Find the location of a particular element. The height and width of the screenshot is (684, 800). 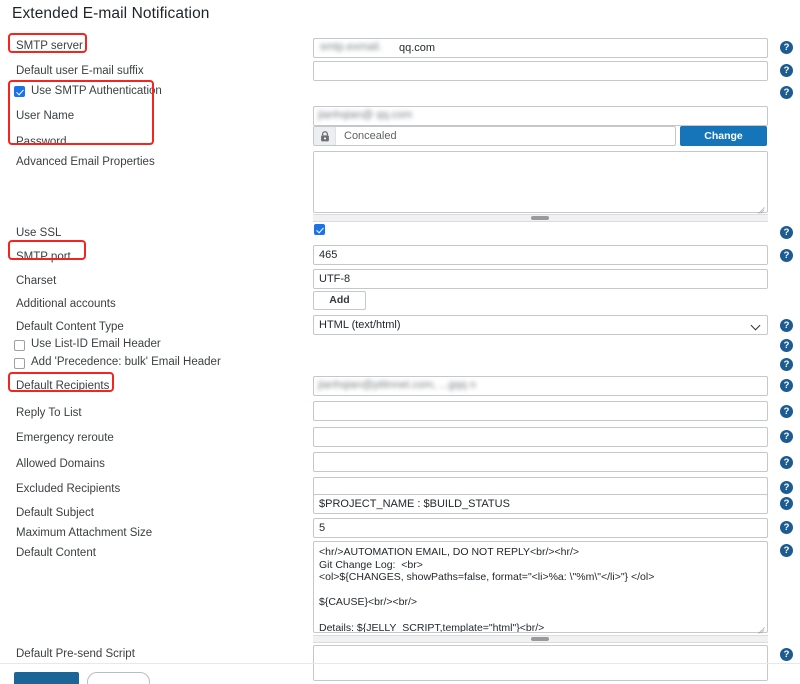

default-pre-send-script-field is located at coordinates (540, 664).